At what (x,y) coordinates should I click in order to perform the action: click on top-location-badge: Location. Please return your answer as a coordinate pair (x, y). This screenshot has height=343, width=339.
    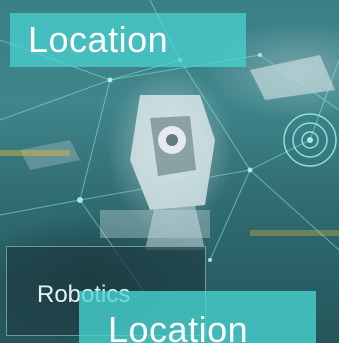
    Looking at the image, I should click on (128, 40).